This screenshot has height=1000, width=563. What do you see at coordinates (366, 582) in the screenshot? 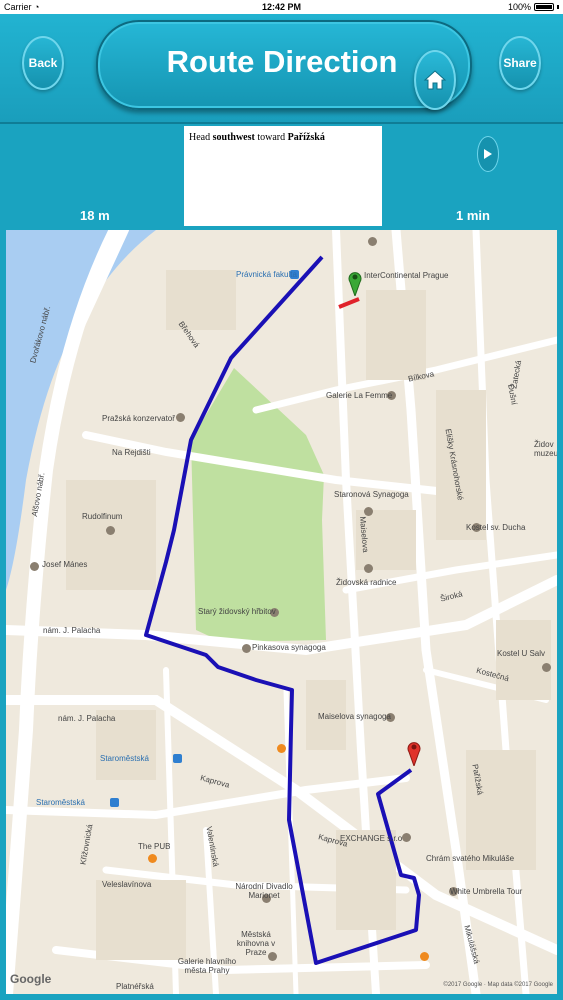
I see `map-label: Židovská radnice` at bounding box center [366, 582].